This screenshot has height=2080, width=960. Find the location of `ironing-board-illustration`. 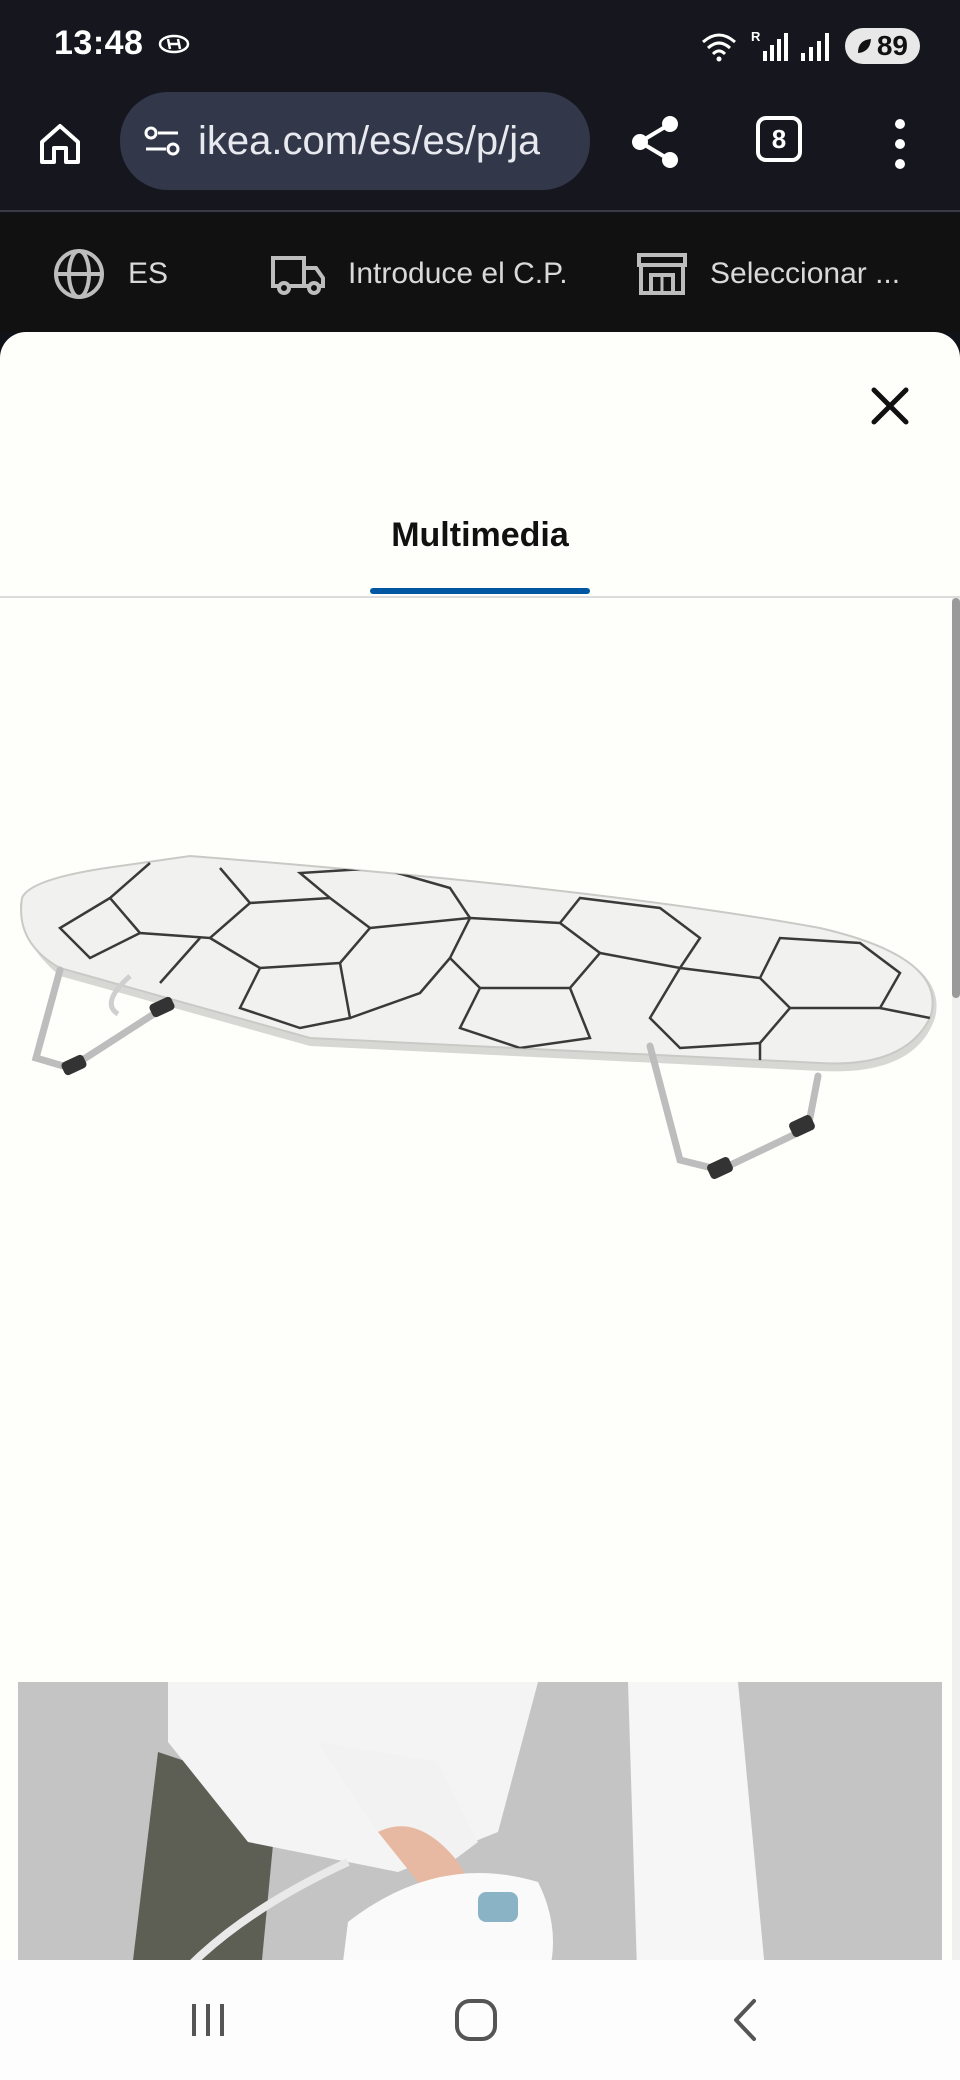

ironing-board-illustration is located at coordinates (478, 1017).